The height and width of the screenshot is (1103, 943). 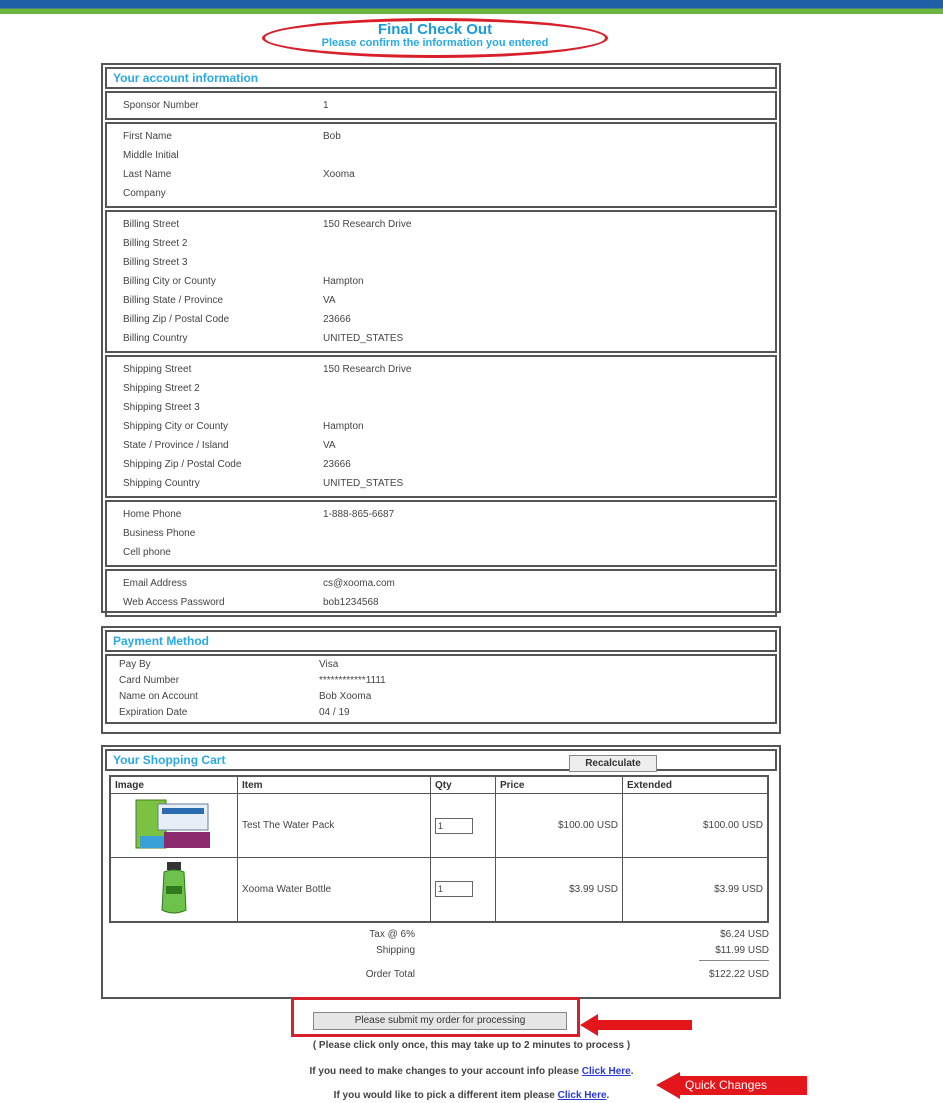 I want to click on water-bottle-image, so click(x=174, y=888).